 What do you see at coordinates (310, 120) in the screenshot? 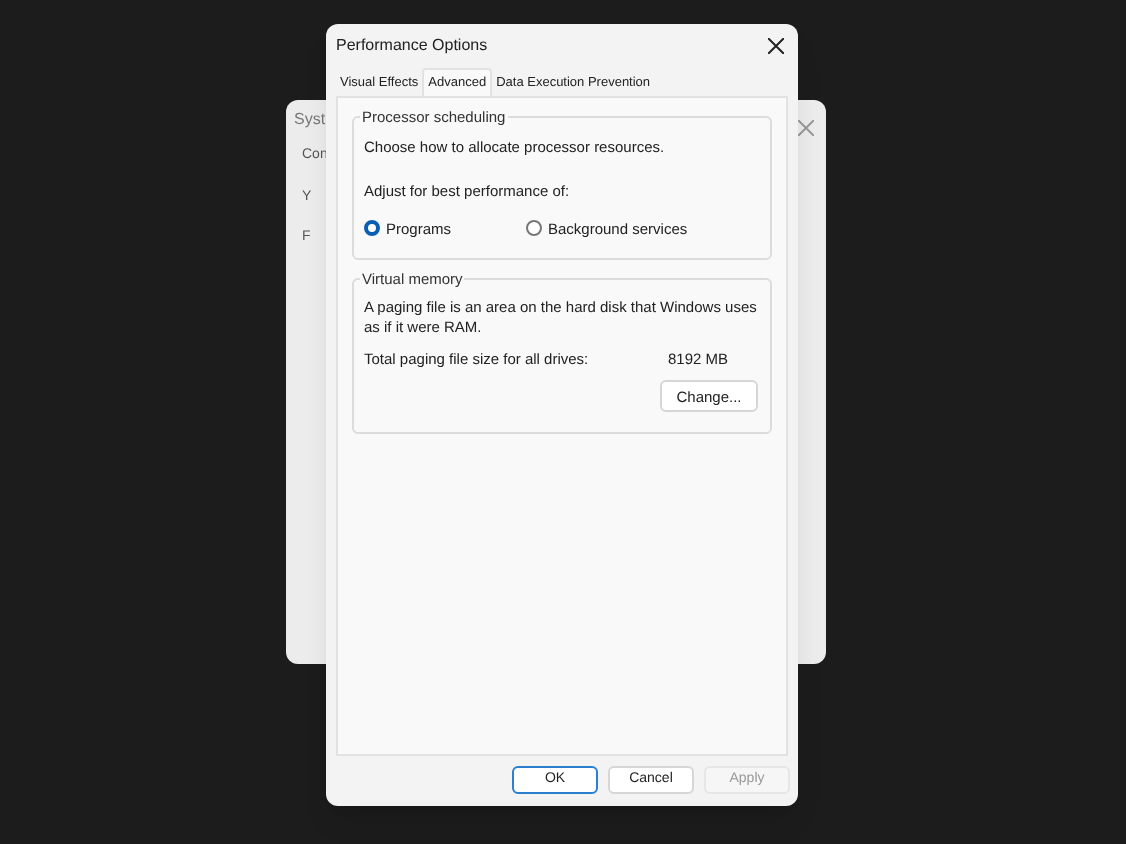
I see `window-title: Syst` at bounding box center [310, 120].